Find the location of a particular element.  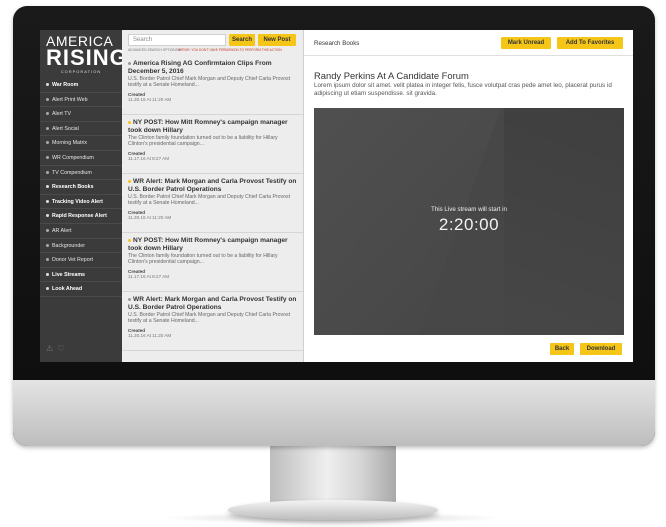

download-button: Download is located at coordinates (601, 349).